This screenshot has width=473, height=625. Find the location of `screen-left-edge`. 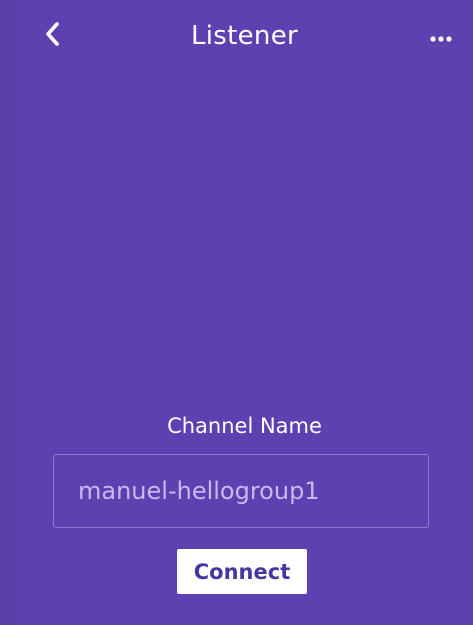

screen-left-edge is located at coordinates (8, 312).